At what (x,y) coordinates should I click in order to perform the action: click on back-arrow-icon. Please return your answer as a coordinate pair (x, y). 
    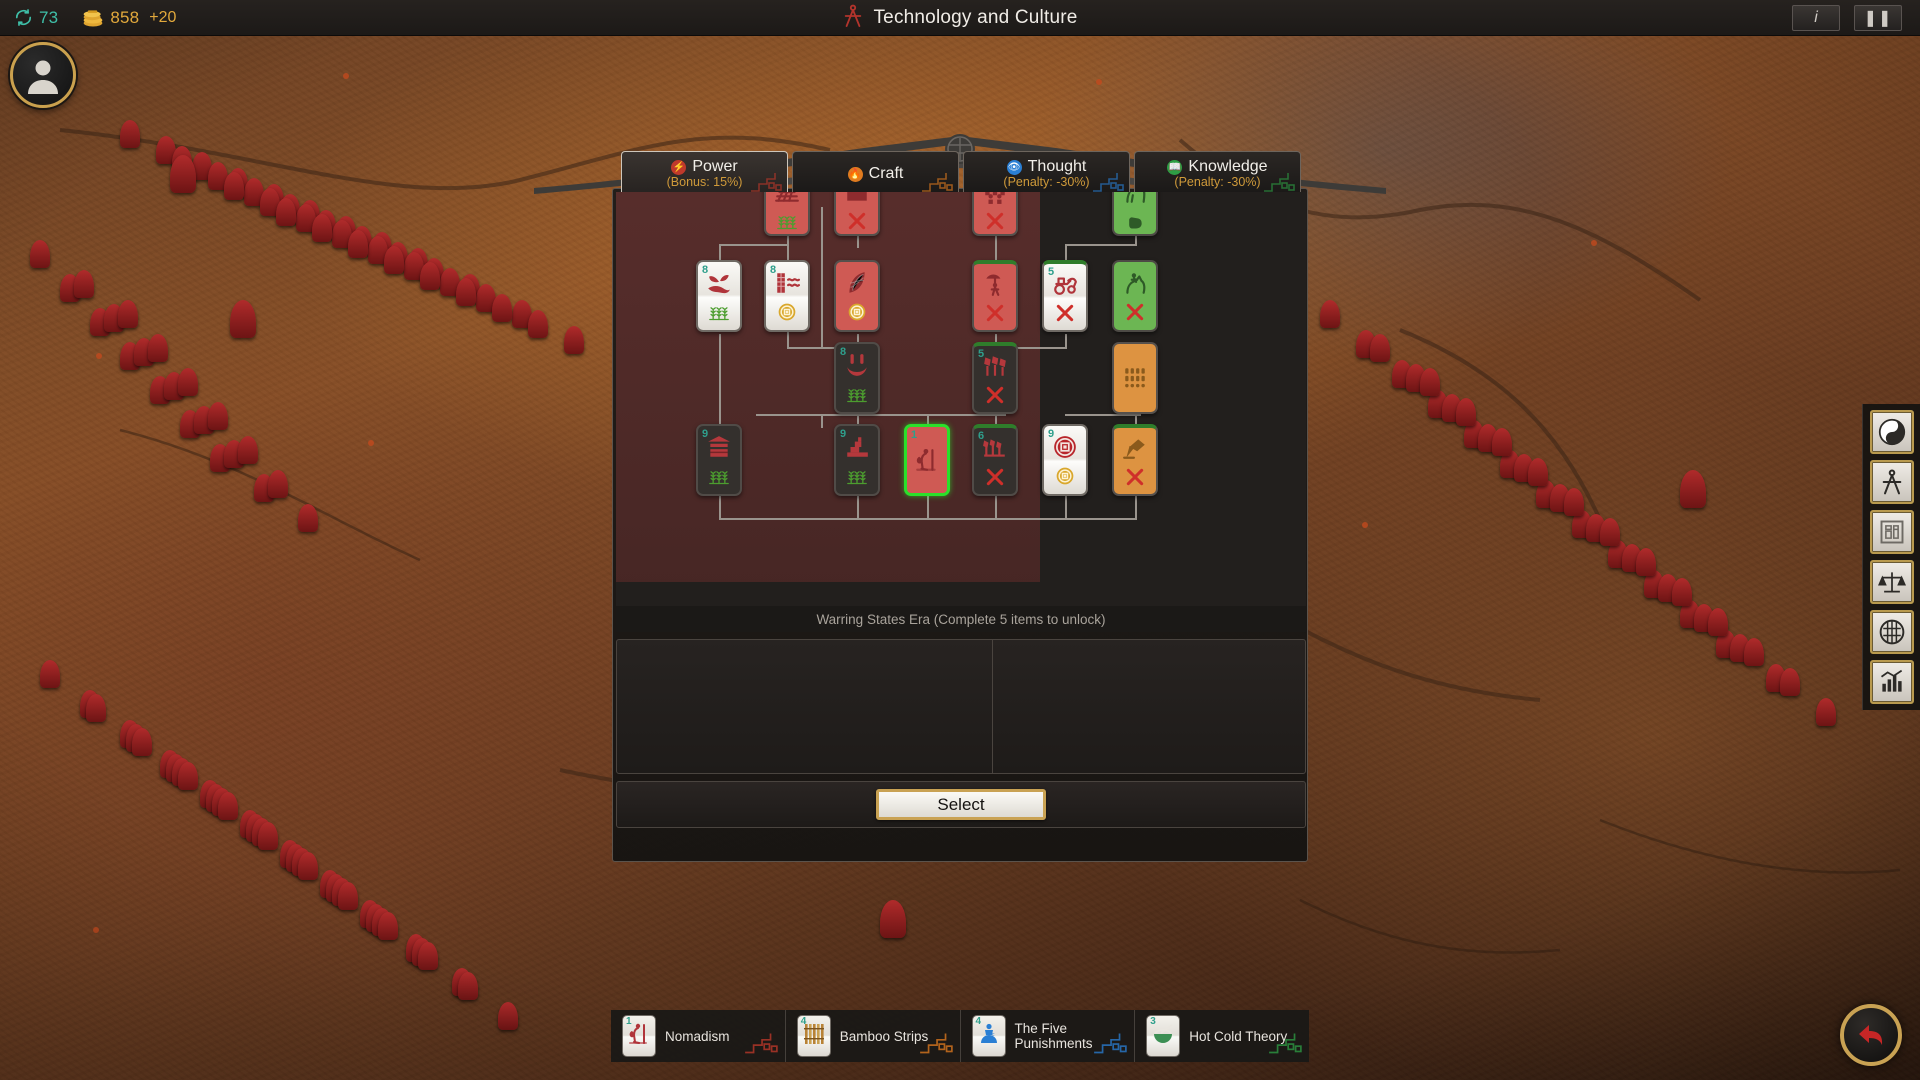
    Looking at the image, I should click on (1871, 1035).